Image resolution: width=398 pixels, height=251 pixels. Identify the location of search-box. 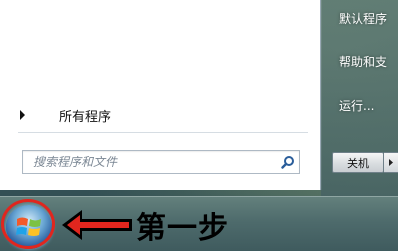
(161, 162).